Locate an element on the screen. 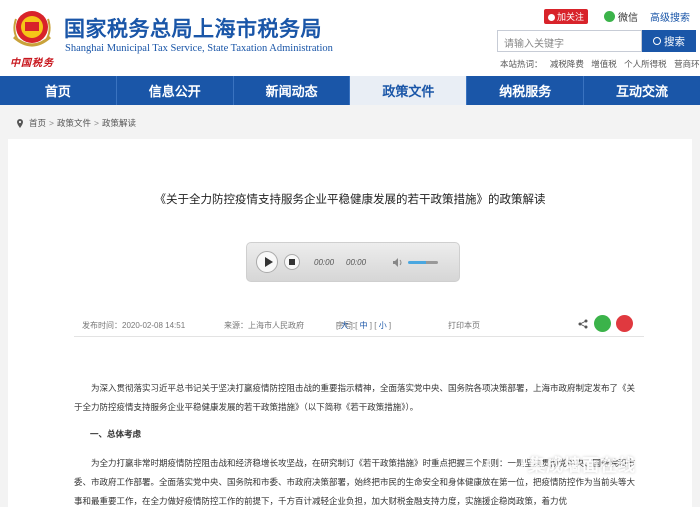  breadcrumb-current: 政策解读 is located at coordinates (119, 123).